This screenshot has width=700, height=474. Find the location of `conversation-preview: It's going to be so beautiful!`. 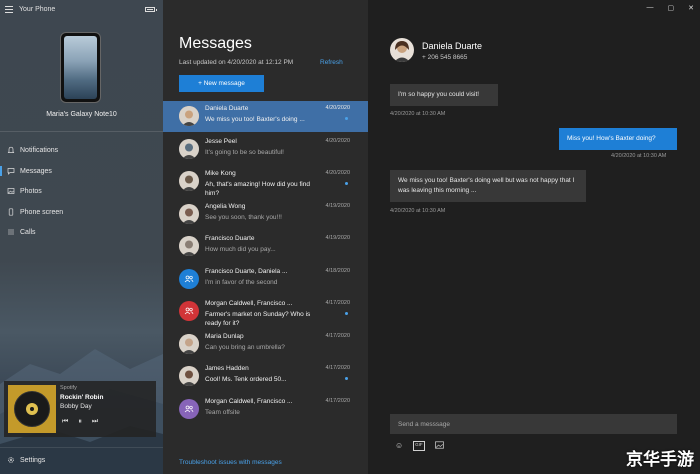

conversation-preview: It's going to be so beautiful! is located at coordinates (244, 152).